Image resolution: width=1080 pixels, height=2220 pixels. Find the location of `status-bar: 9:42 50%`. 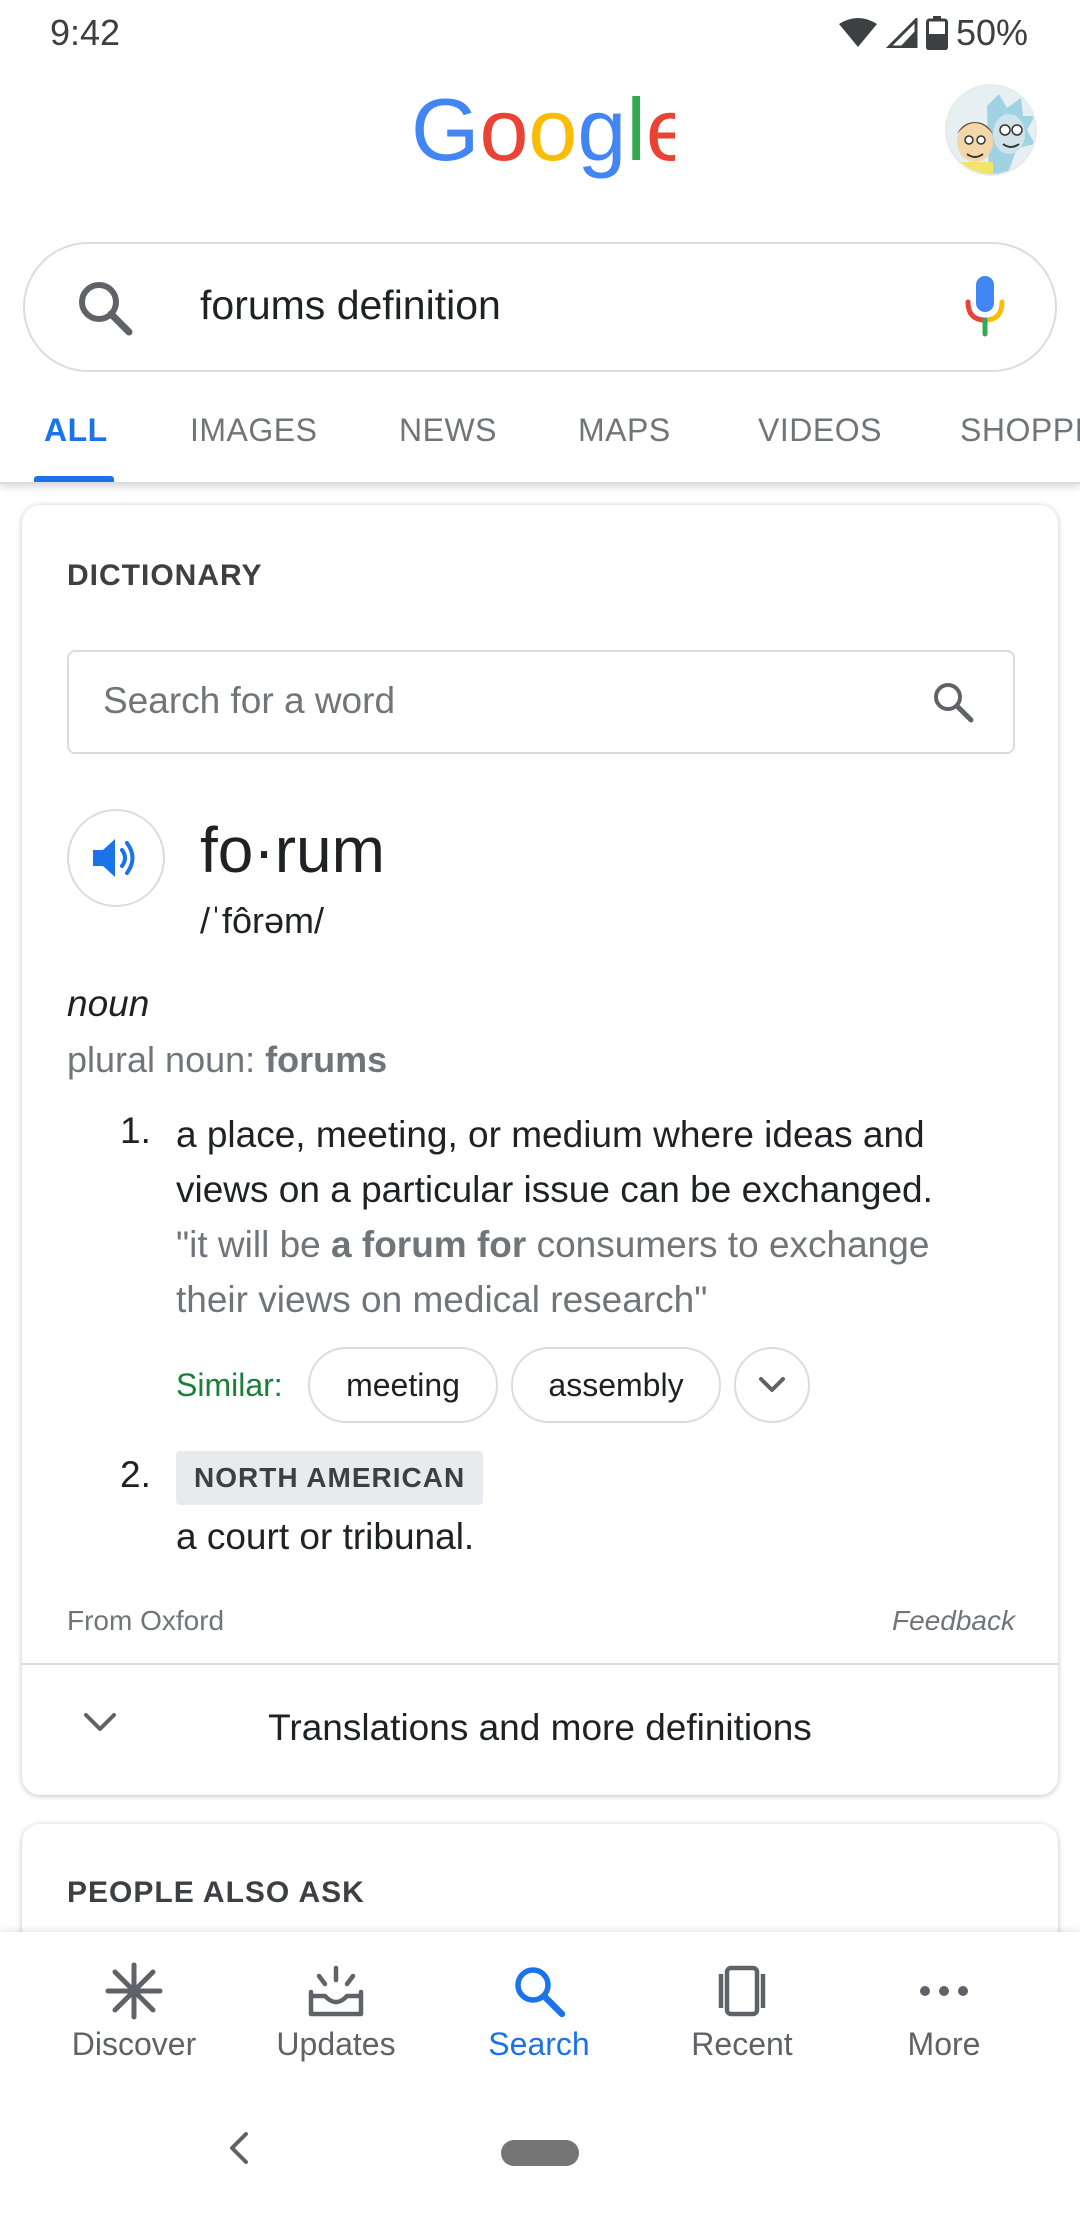

status-bar: 9:42 50% is located at coordinates (540, 33).